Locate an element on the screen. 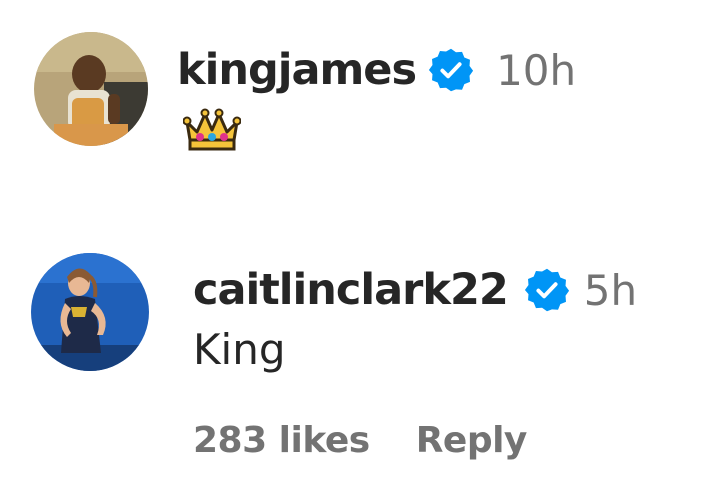 The width and height of the screenshot is (720, 498). avatar-caitlinclark22 is located at coordinates (90, 312).